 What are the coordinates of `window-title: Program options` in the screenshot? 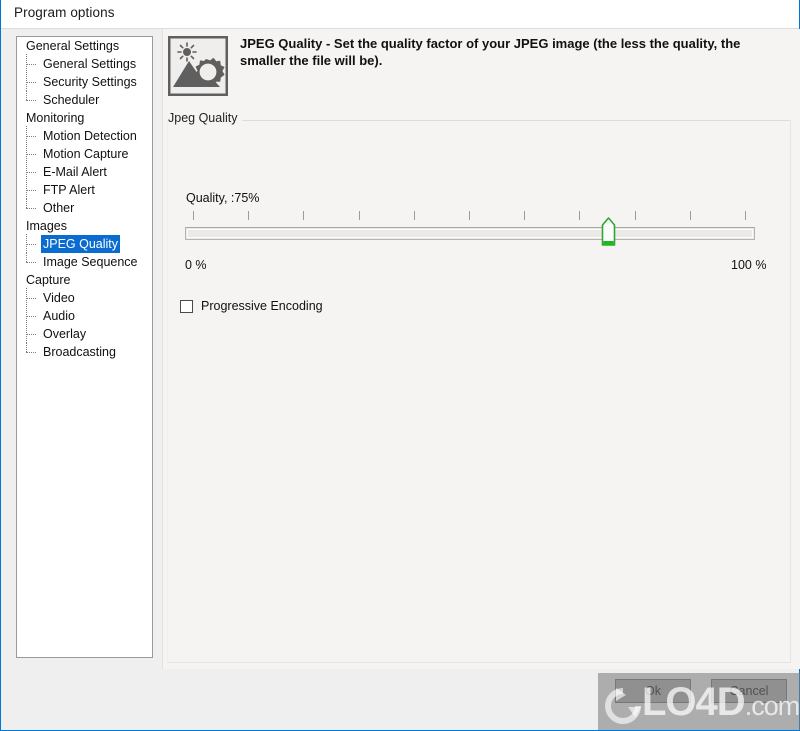 It's located at (64, 12).